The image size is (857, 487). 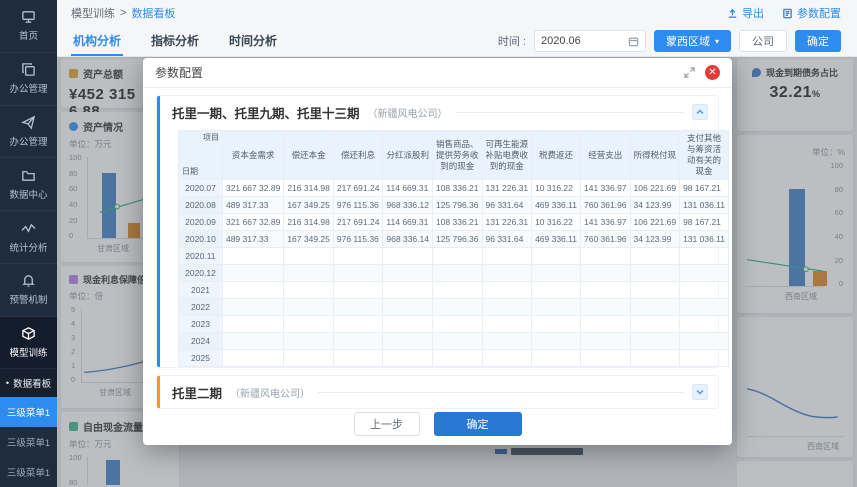 I want to click on table-row: 2024, so click(x=453, y=341).